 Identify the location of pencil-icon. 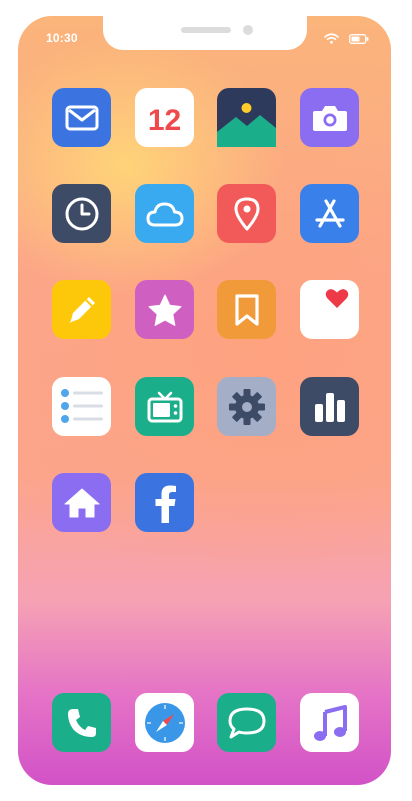
(82, 310).